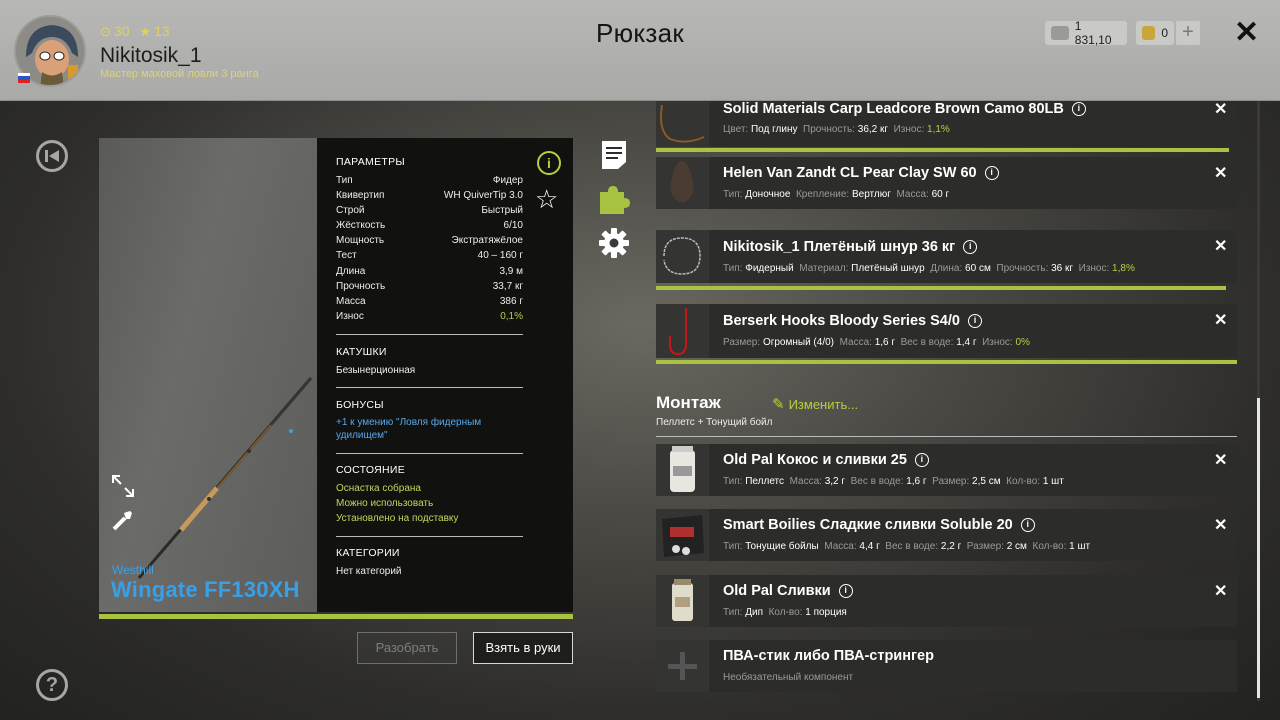 This screenshot has height=720, width=1280. What do you see at coordinates (614, 155) in the screenshot?
I see `document-icon` at bounding box center [614, 155].